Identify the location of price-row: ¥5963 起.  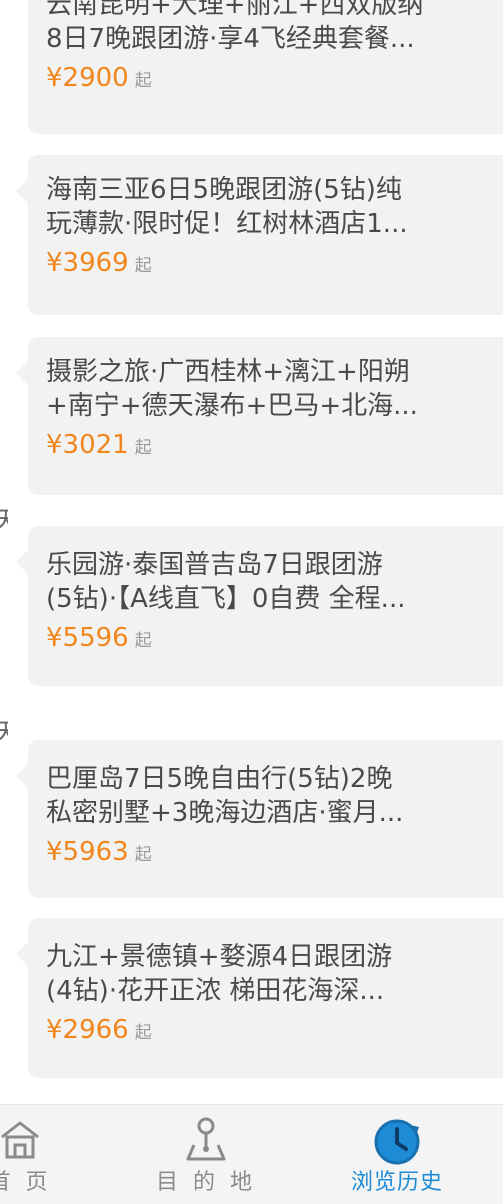
(272, 852).